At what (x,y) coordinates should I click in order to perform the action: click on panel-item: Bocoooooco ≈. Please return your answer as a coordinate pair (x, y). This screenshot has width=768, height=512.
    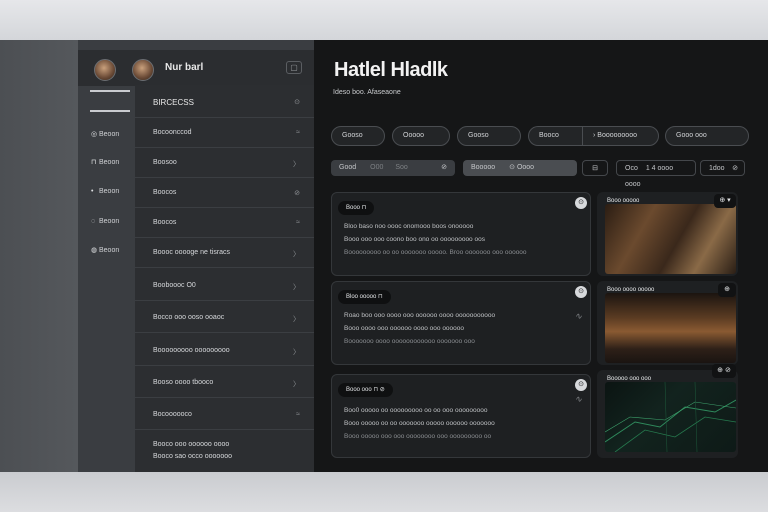
    Looking at the image, I should click on (224, 415).